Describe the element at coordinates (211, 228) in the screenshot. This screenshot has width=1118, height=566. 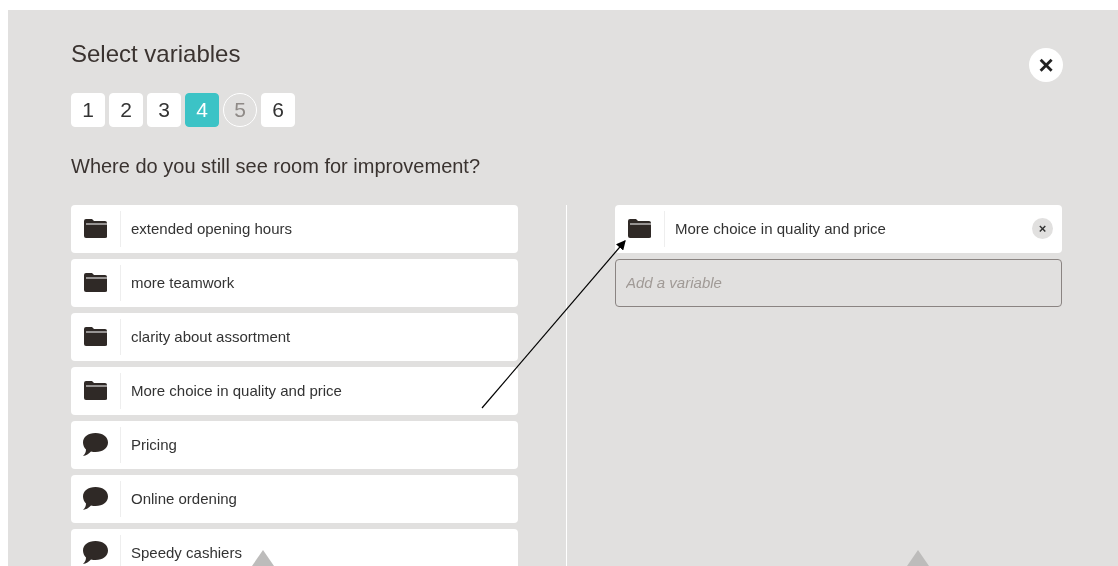
I see `variable-label: extended opening hours` at that location.